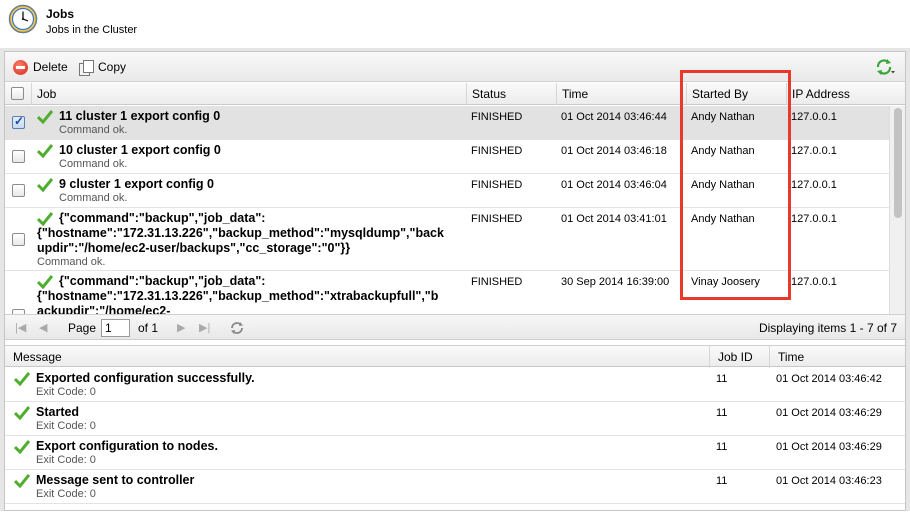 The width and height of the screenshot is (910, 512). Describe the element at coordinates (725, 282) in the screenshot. I see `job-started-by: Vinay Joosery` at that location.